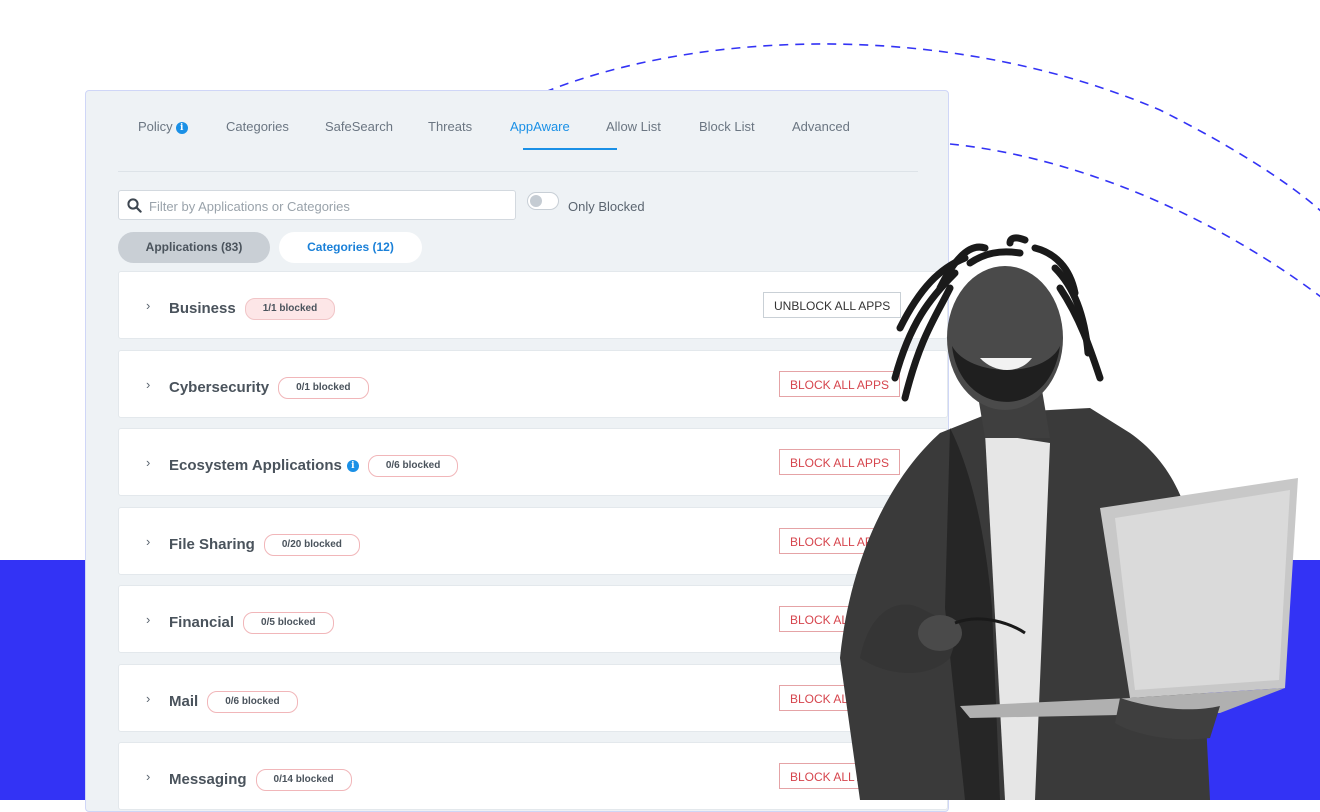 Image resolution: width=1320 pixels, height=812 pixels. What do you see at coordinates (727, 126) in the screenshot?
I see `tab-block-list: Block List` at bounding box center [727, 126].